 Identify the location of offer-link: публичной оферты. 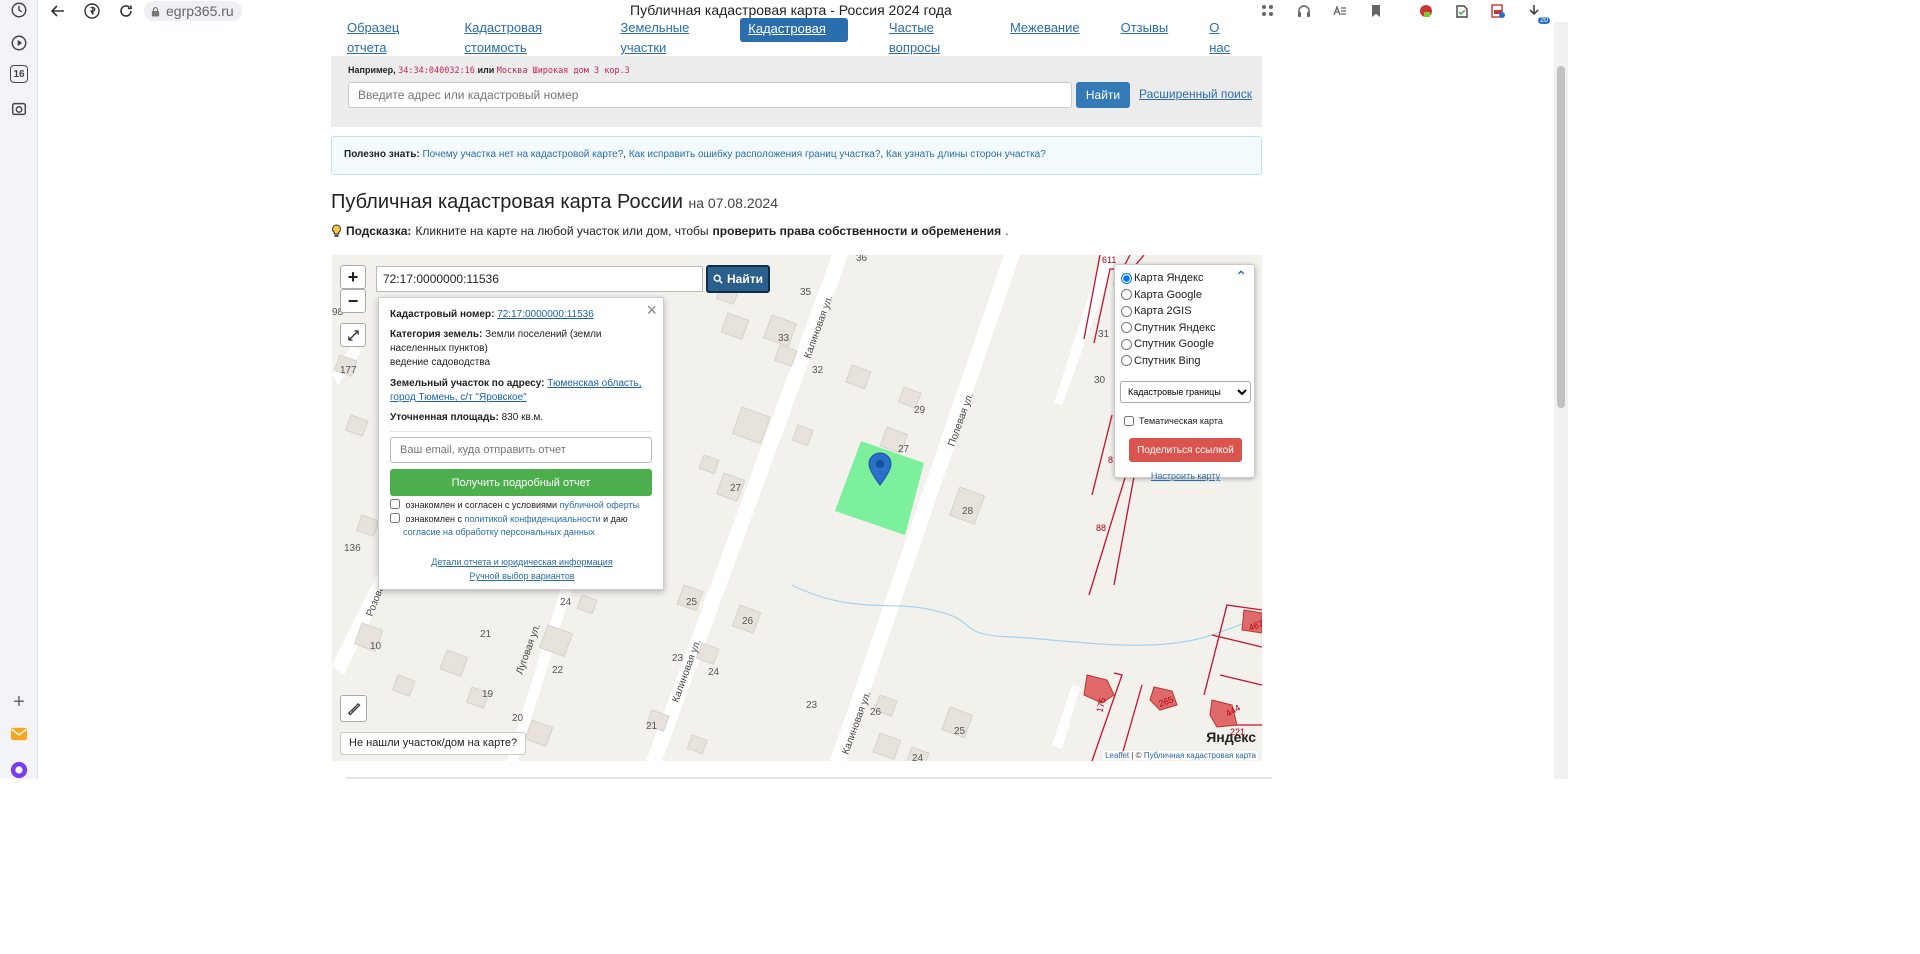
(600, 505).